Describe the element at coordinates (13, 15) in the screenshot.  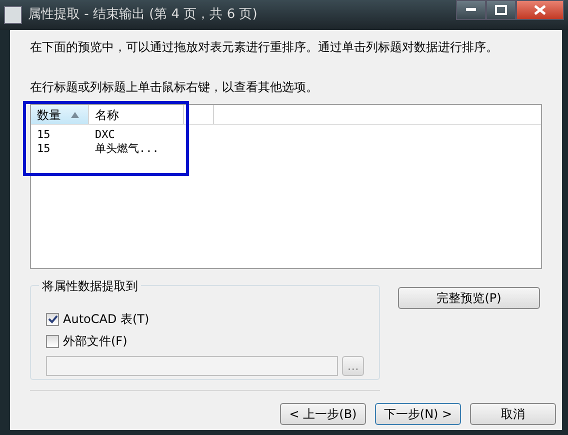
I see `app-icon` at that location.